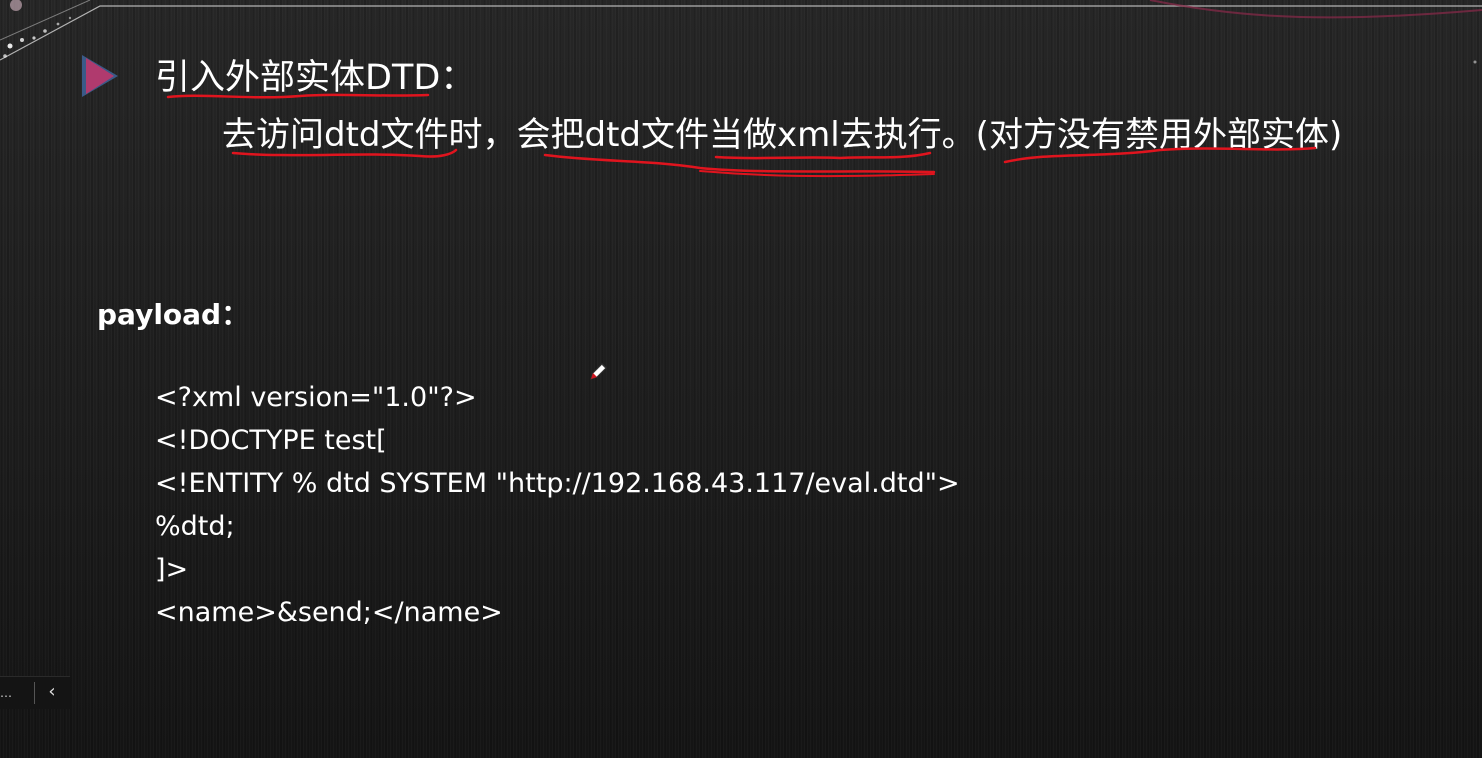 This screenshot has height=758, width=1482. I want to click on triangle-bullet-icon, so click(100, 76).